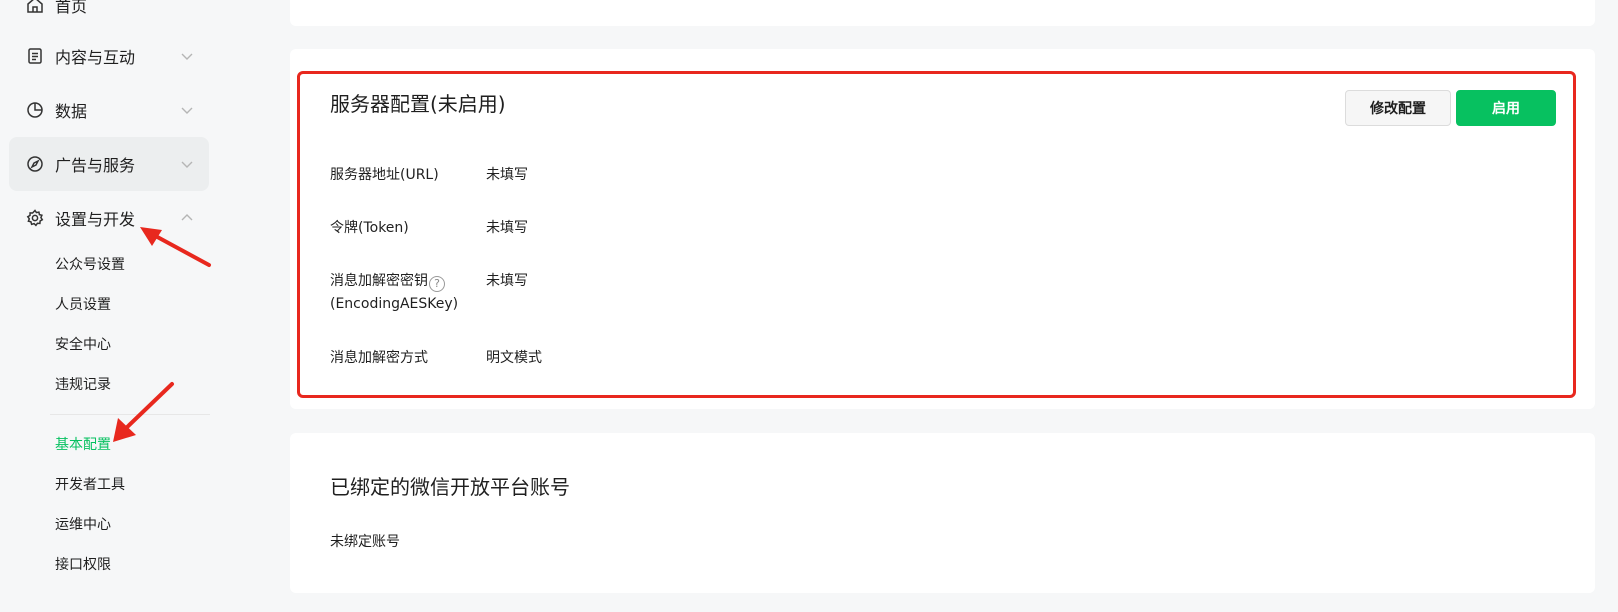 The image size is (1618, 612). What do you see at coordinates (35, 218) in the screenshot?
I see `gear-icon` at bounding box center [35, 218].